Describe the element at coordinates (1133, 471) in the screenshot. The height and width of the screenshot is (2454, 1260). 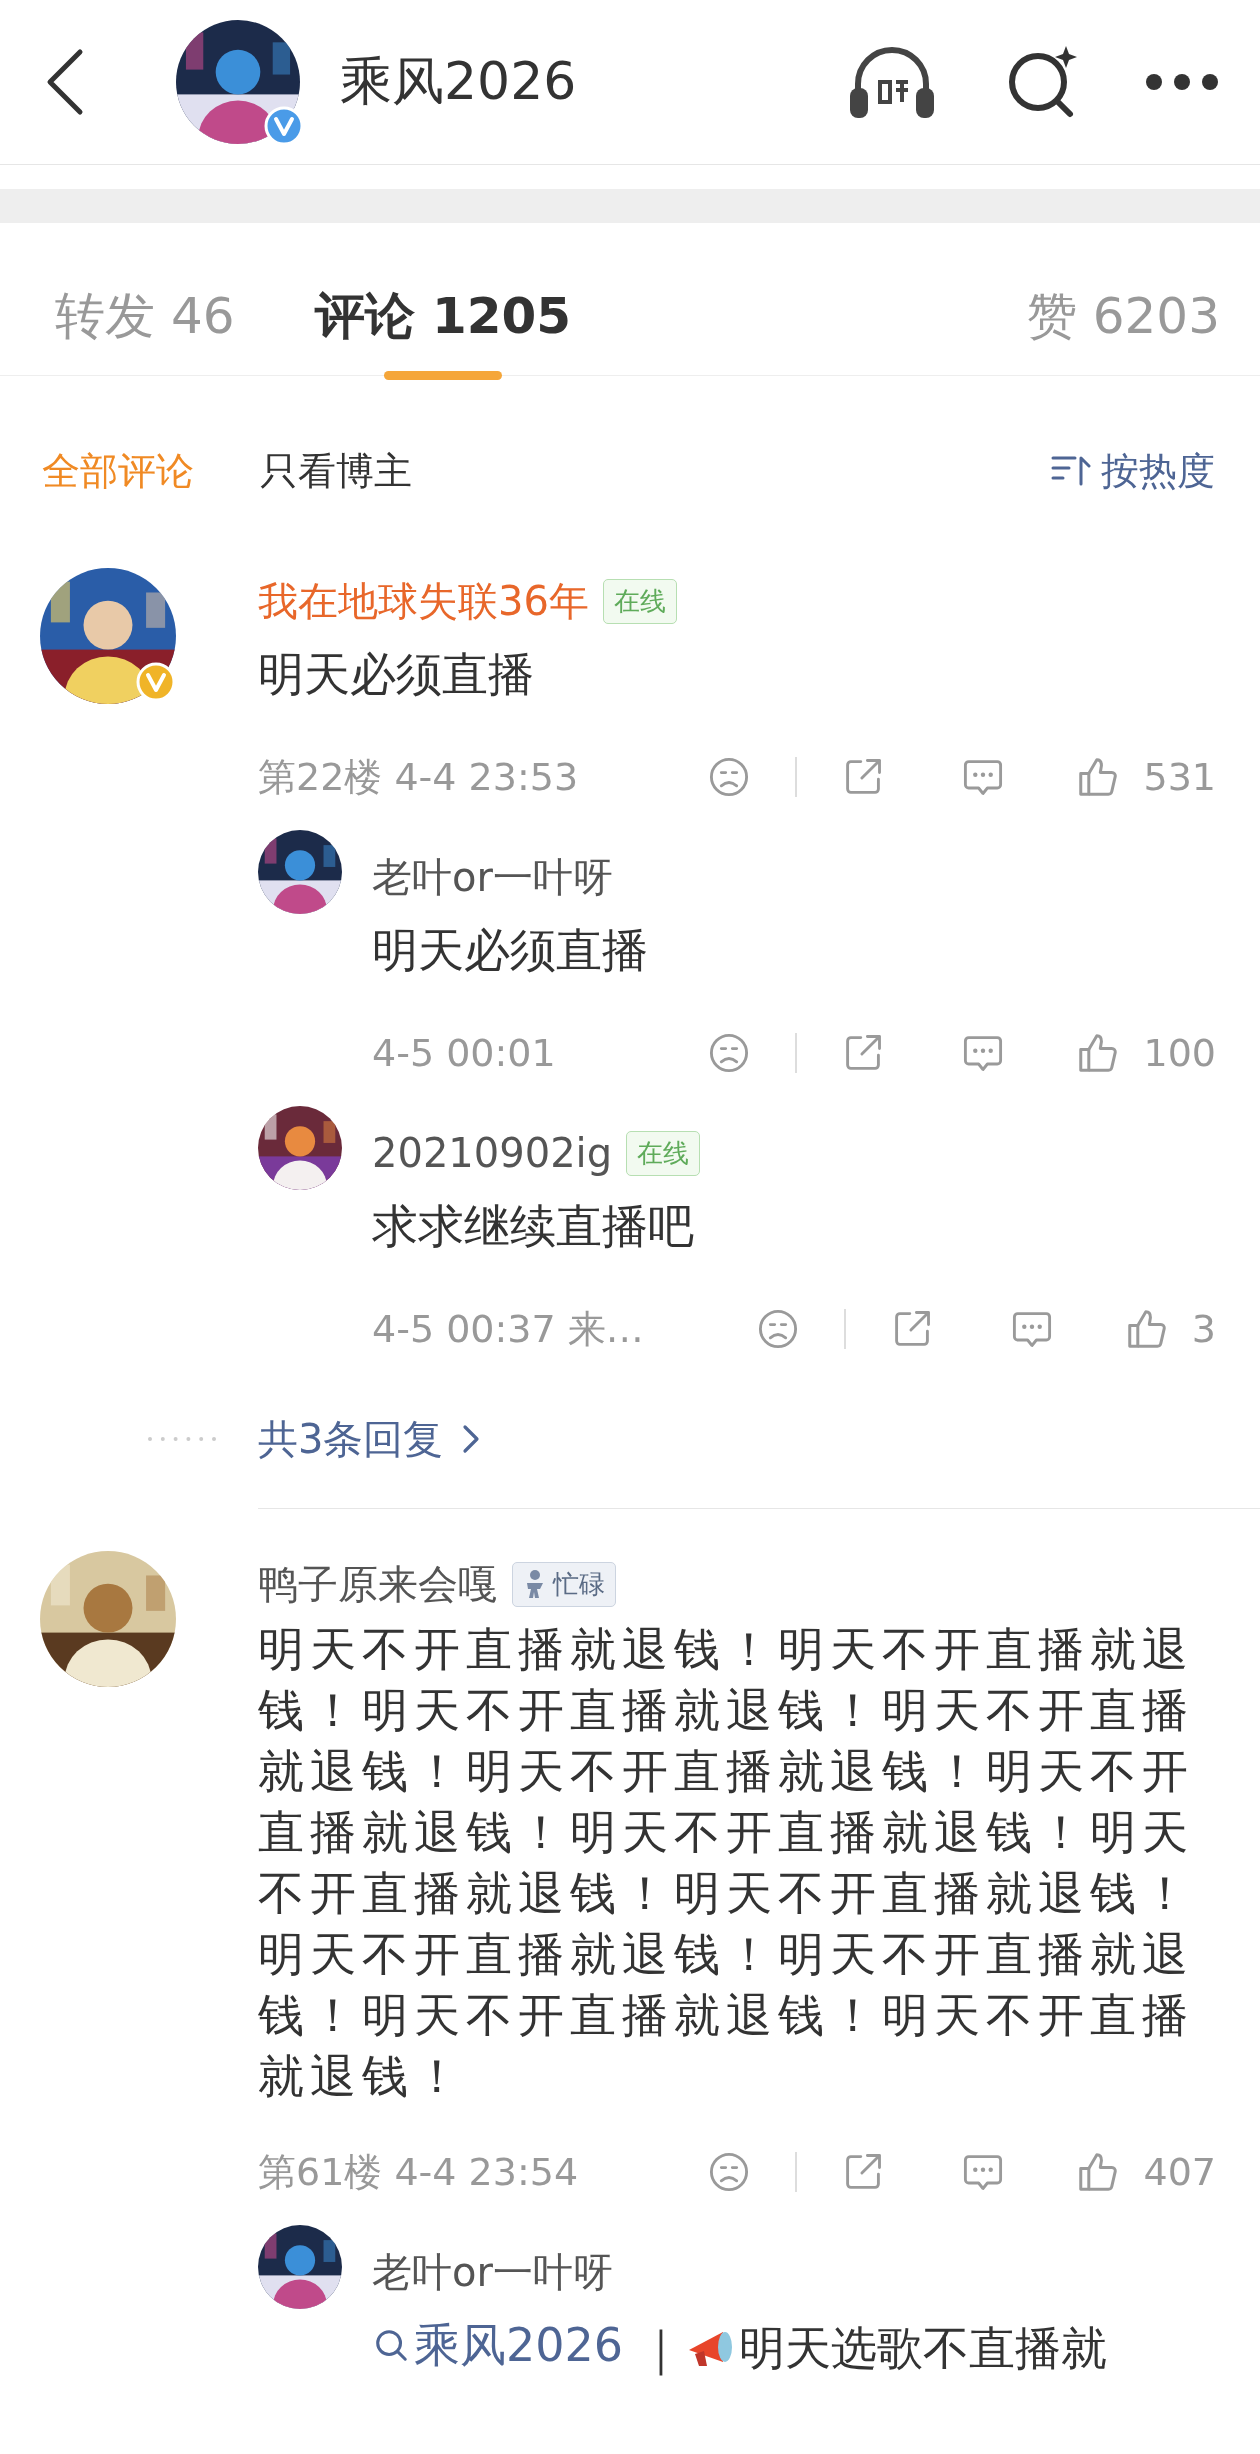
I see `sort-button: 按热度` at that location.